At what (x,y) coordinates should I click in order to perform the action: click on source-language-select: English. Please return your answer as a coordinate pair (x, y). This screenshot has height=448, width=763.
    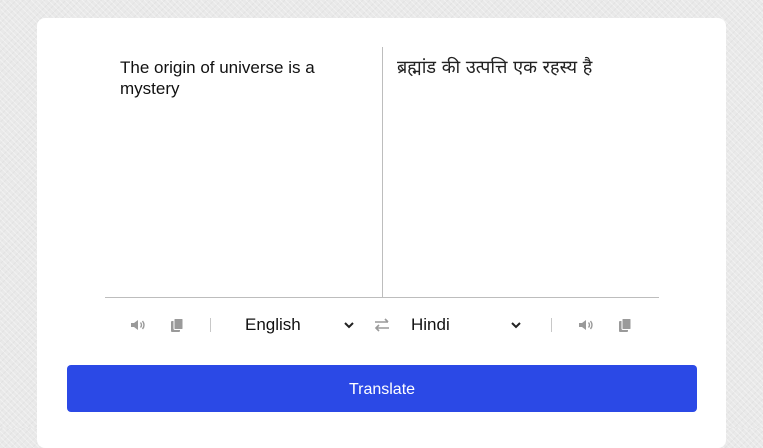
    Looking at the image, I should click on (273, 325).